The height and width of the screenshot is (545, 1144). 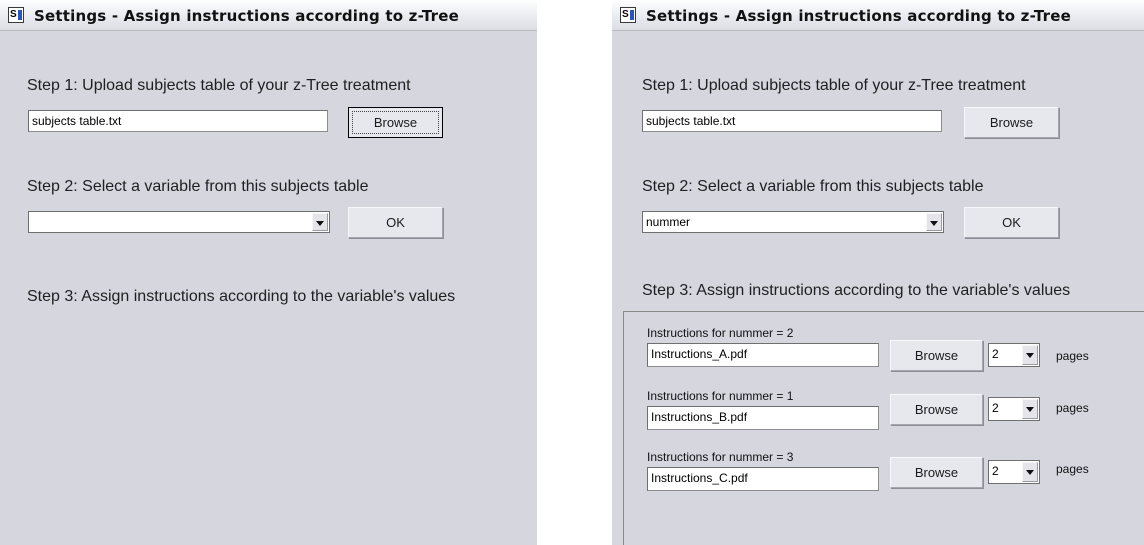 I want to click on instruction-row-label: Instructions for nummer = 1, so click(x=720, y=396).